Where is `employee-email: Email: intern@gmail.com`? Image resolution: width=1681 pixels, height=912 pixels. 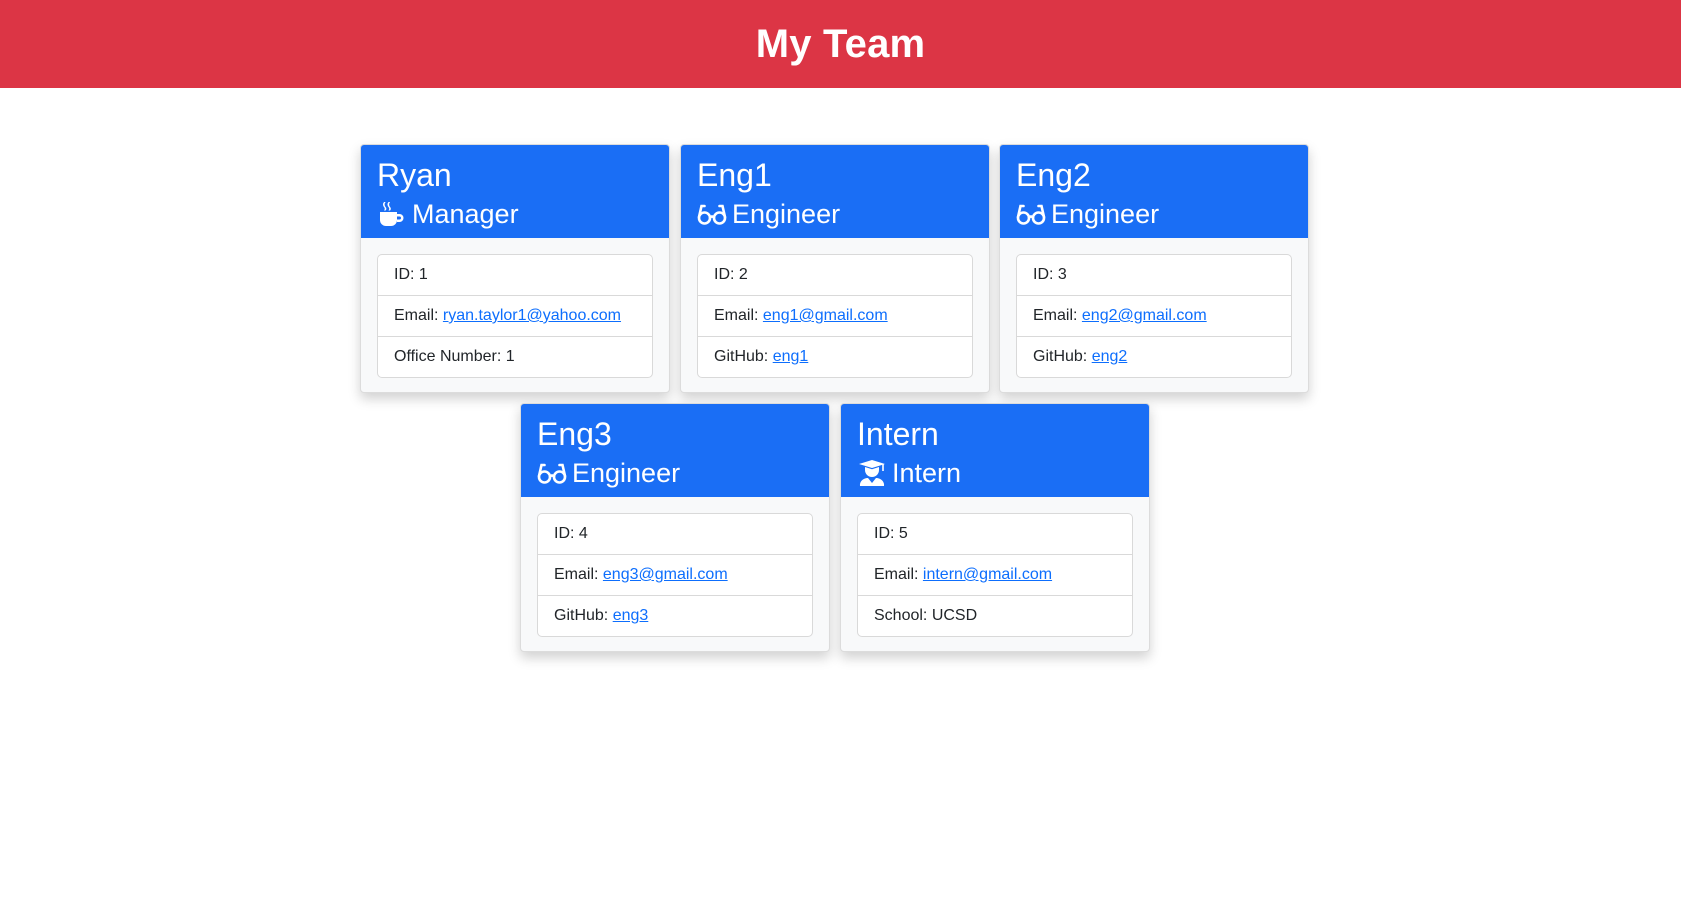 employee-email: Email: intern@gmail.com is located at coordinates (995, 574).